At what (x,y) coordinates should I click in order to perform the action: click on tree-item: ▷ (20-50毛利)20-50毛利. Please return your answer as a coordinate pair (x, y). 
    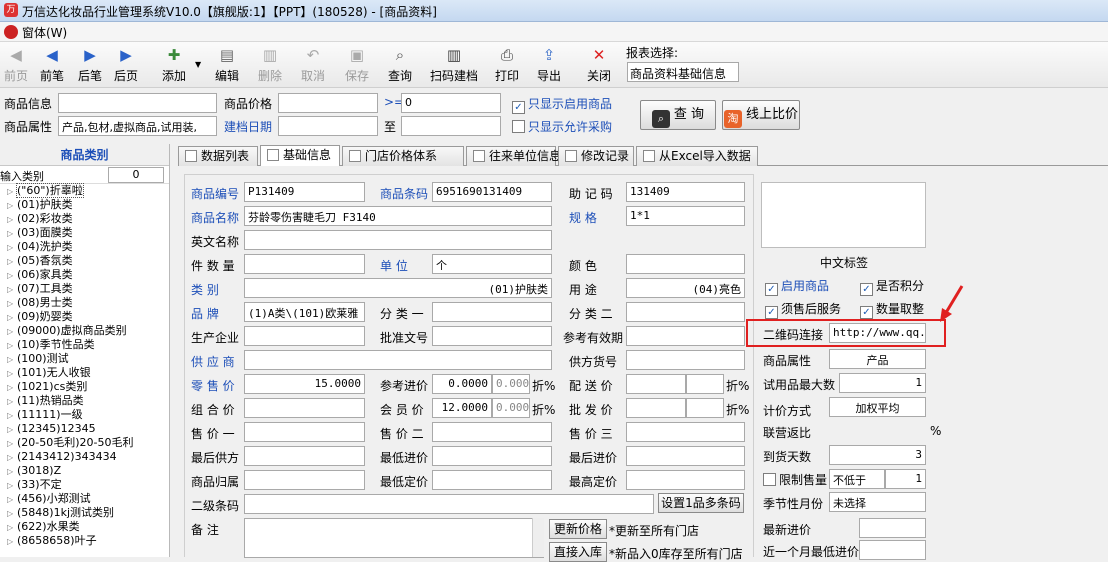
    Looking at the image, I should click on (84, 443).